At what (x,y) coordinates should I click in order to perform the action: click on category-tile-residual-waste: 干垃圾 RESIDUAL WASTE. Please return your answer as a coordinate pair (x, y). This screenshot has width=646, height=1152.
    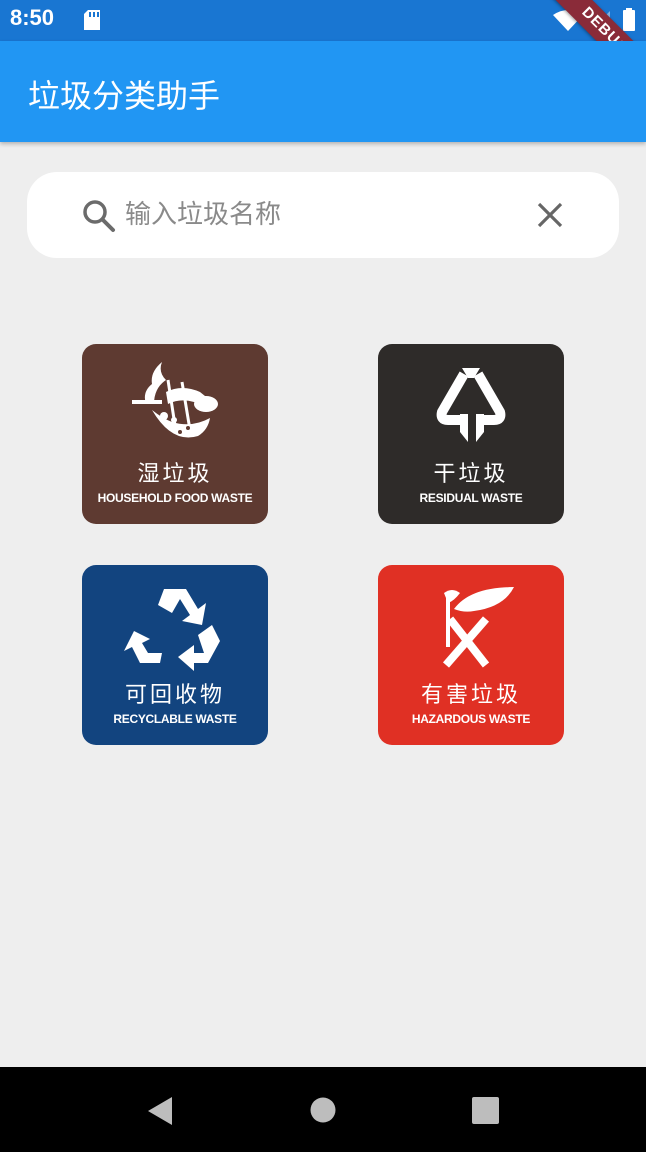
    Looking at the image, I should click on (471, 434).